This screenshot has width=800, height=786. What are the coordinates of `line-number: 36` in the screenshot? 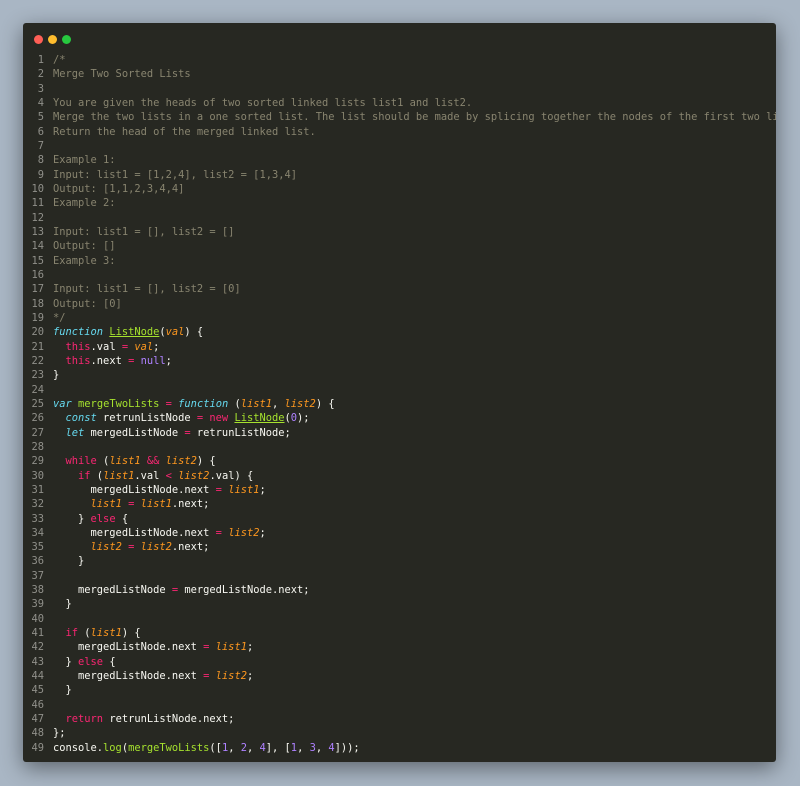 It's located at (37, 561).